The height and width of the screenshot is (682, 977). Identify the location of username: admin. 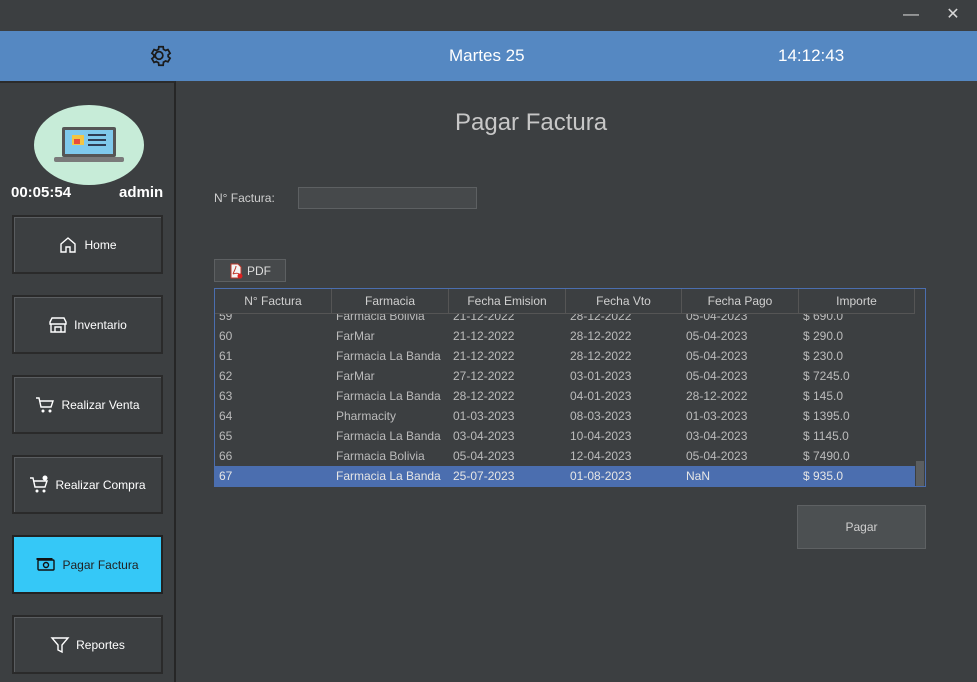
(141, 192).